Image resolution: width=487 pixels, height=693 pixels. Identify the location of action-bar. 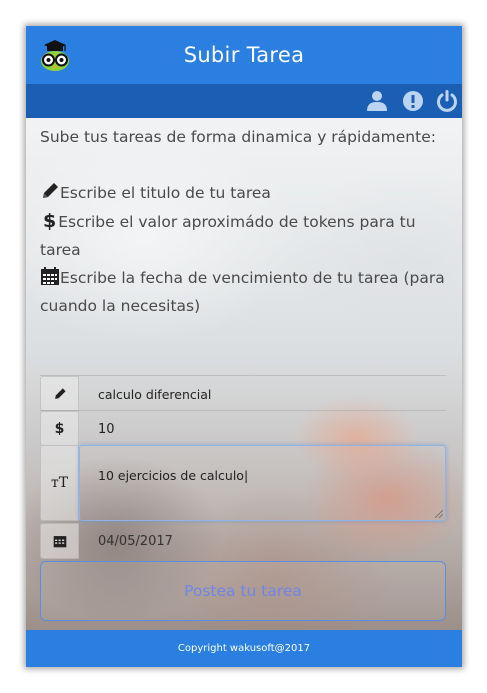
(244, 101).